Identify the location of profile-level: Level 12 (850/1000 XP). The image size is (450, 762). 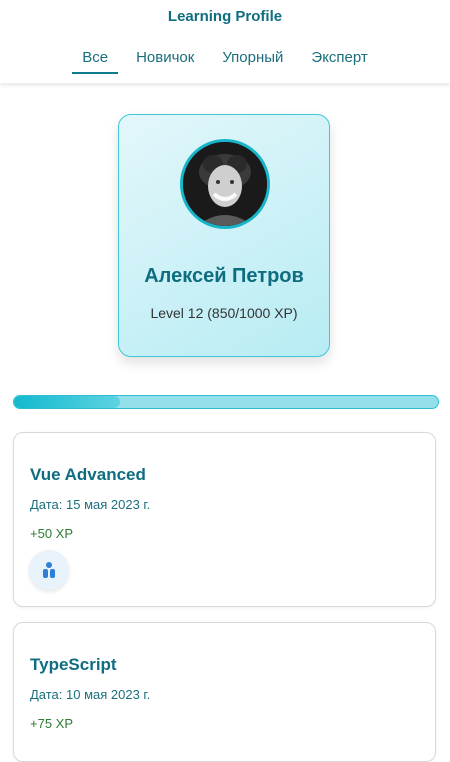
(224, 313).